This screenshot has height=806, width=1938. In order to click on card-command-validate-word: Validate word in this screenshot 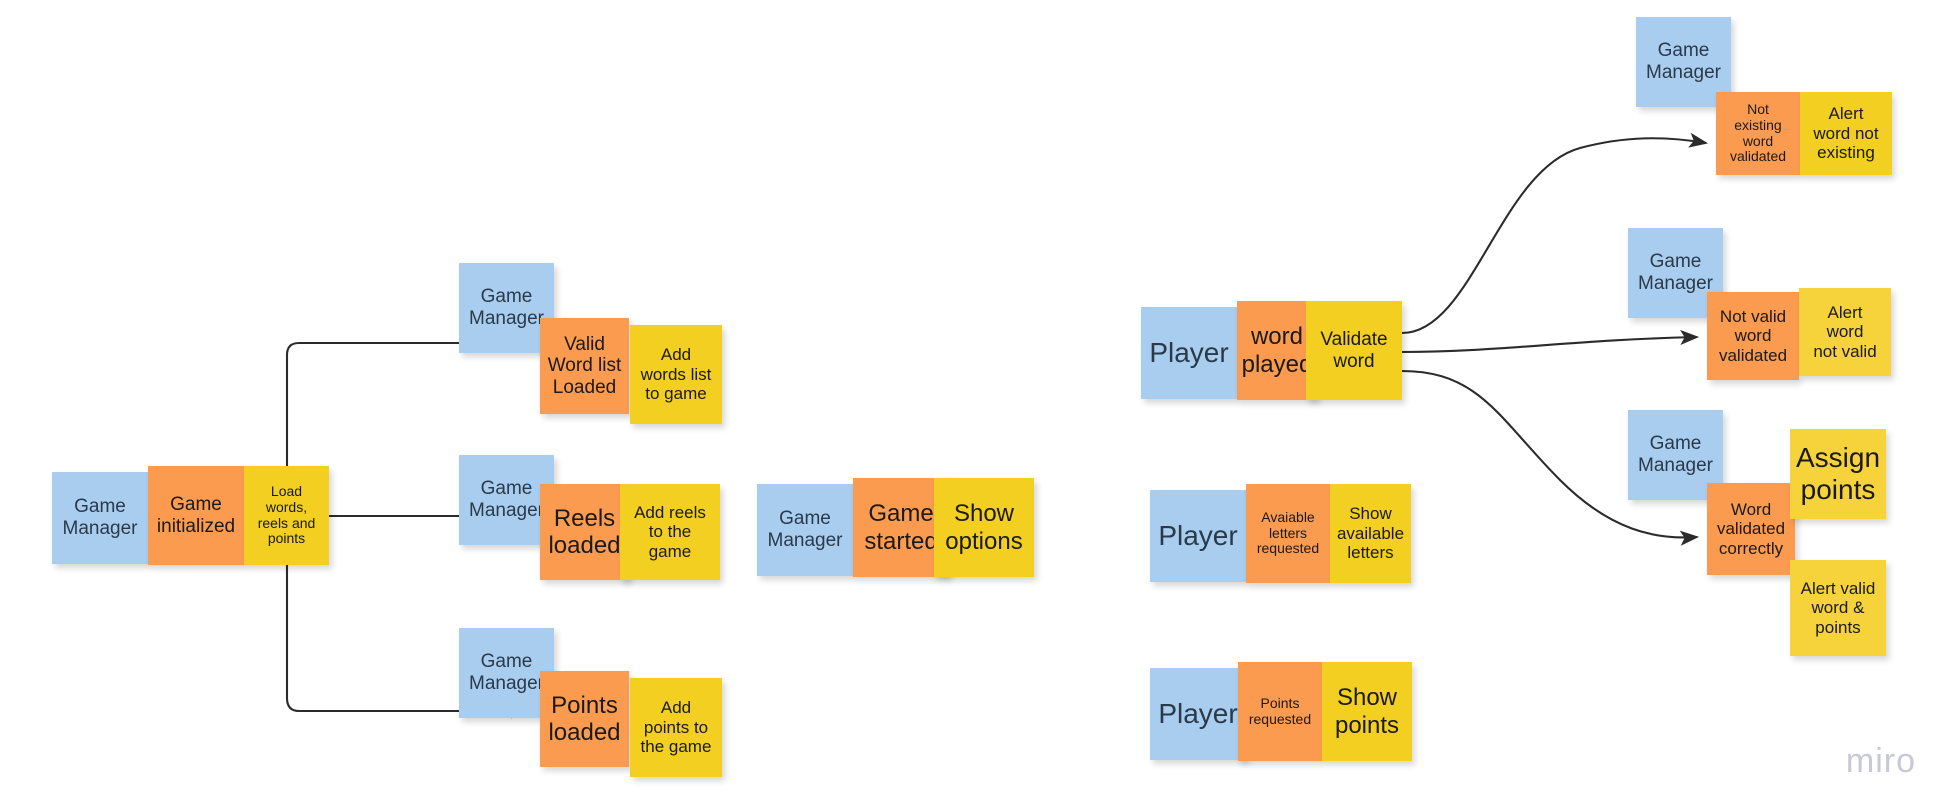, I will do `click(1354, 350)`.